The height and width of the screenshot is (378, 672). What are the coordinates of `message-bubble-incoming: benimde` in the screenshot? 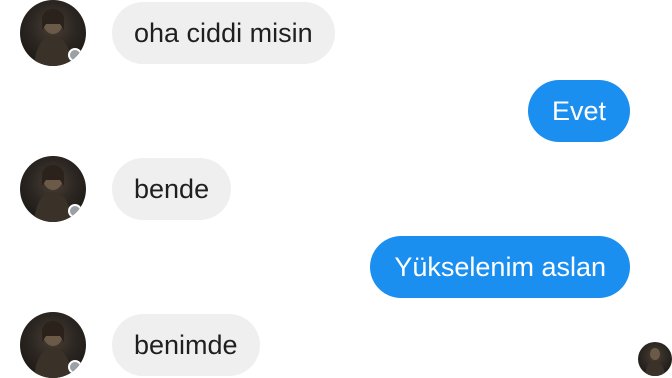 It's located at (186, 345).